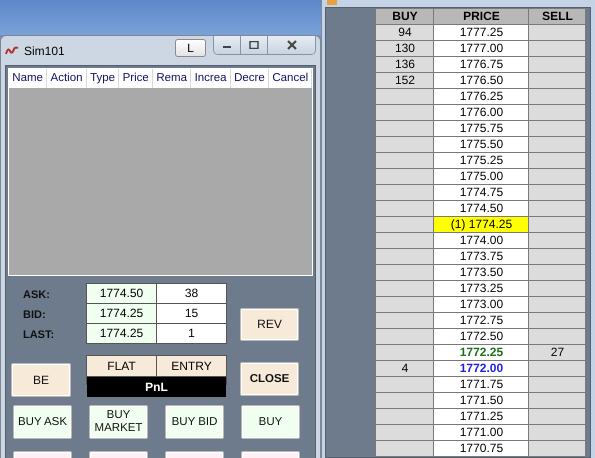  I want to click on price-cell: 1770.75, so click(481, 448).